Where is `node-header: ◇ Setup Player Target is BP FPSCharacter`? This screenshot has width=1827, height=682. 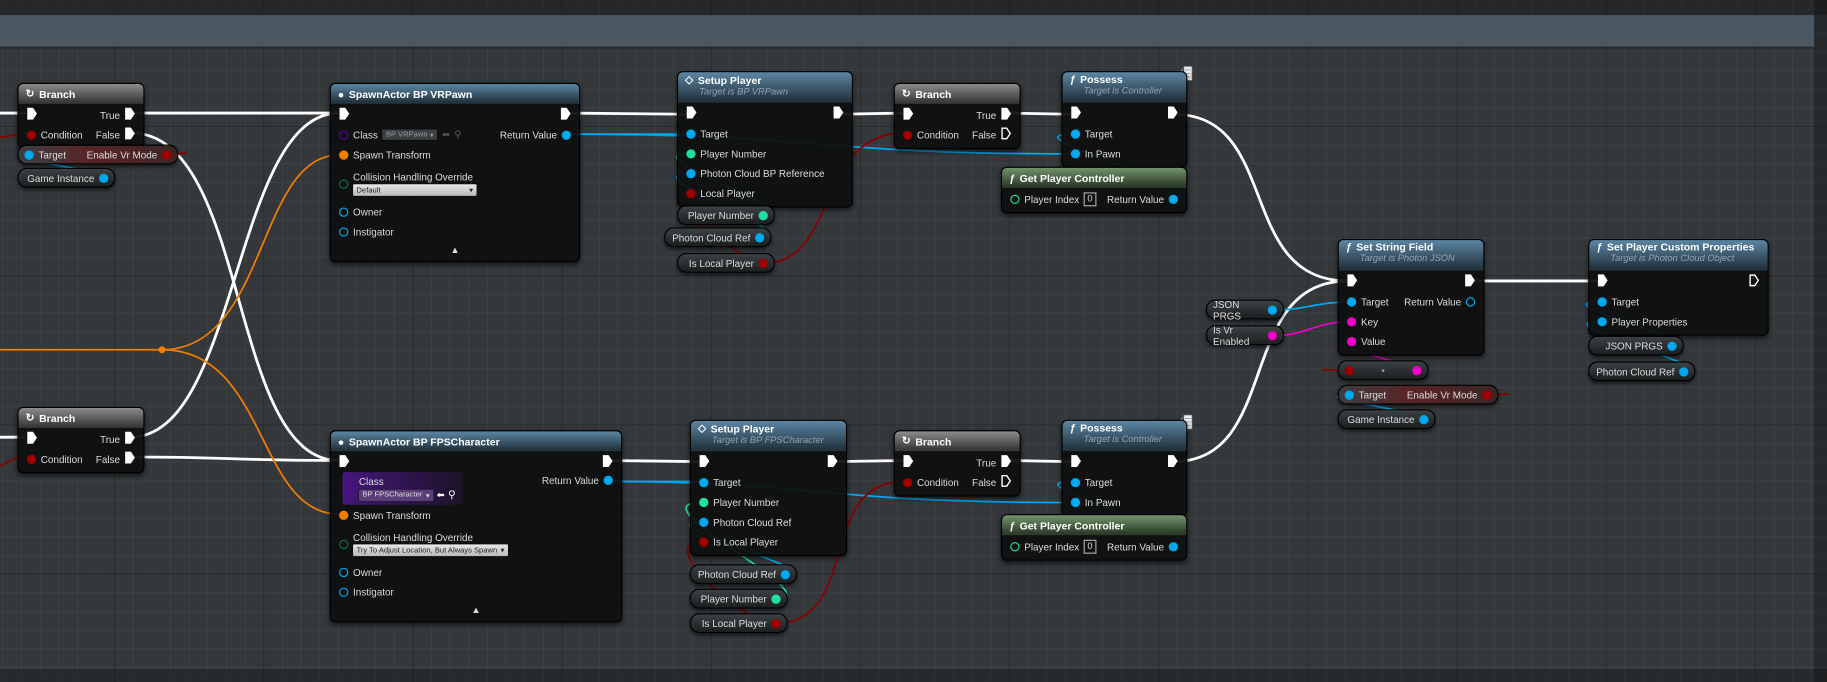
node-header: ◇ Setup Player Target is BP FPSCharacter is located at coordinates (768, 436).